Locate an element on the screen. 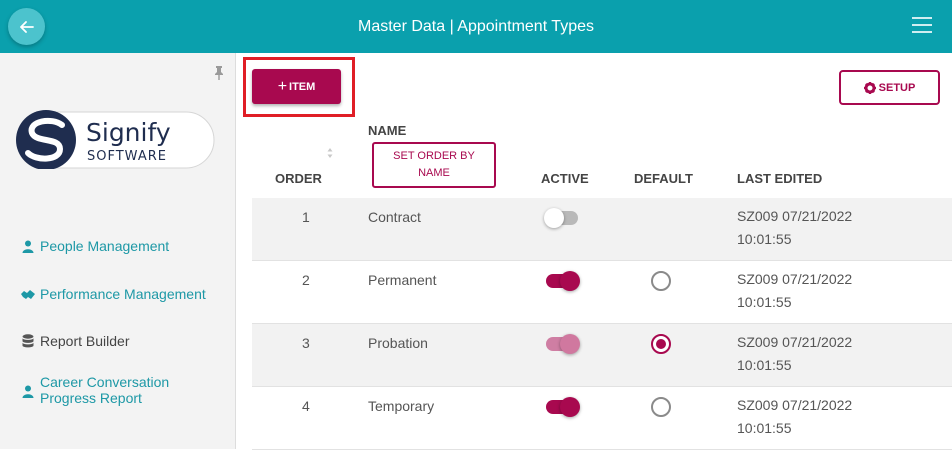 The height and width of the screenshot is (450, 952). sidebar-item-report-builder: Report Builder is located at coordinates (75, 341).